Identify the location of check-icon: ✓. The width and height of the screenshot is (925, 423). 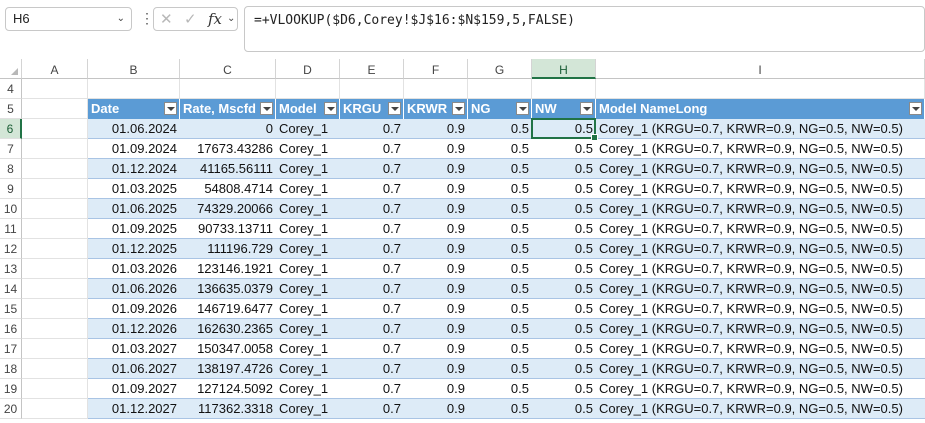
(190, 19).